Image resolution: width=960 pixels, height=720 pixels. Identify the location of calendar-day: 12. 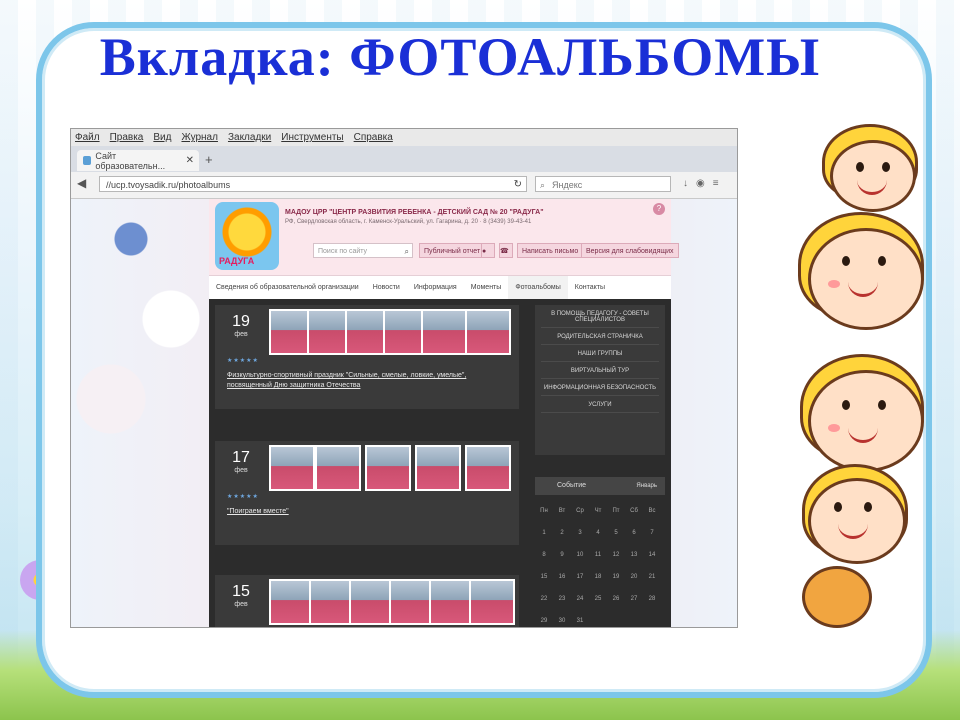
(616, 555).